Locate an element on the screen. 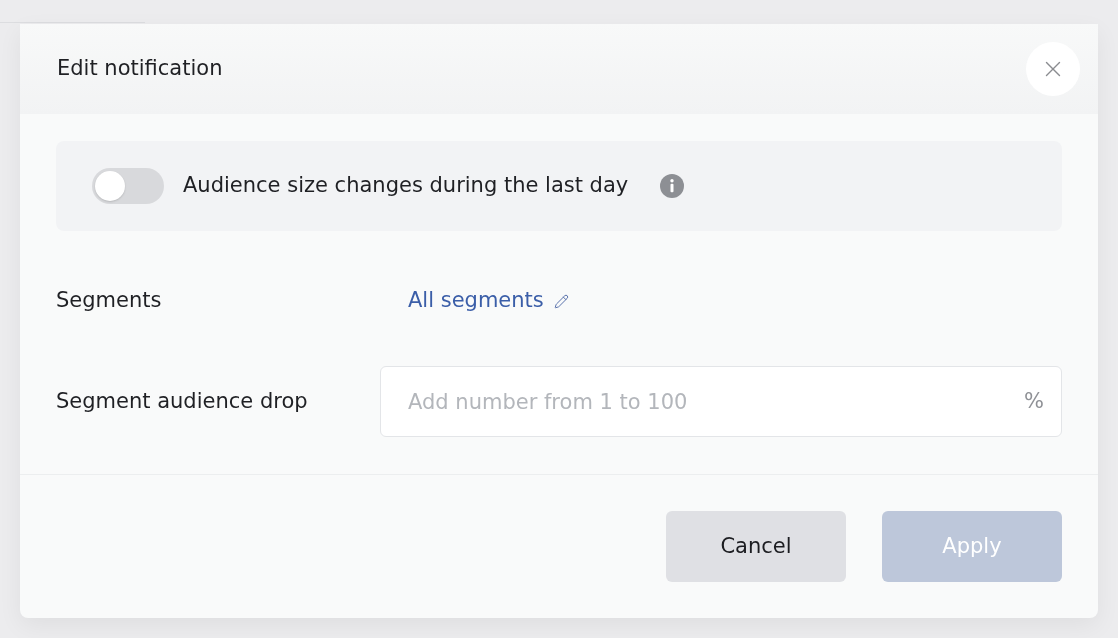 The height and width of the screenshot is (638, 1118). info-icon is located at coordinates (672, 186).